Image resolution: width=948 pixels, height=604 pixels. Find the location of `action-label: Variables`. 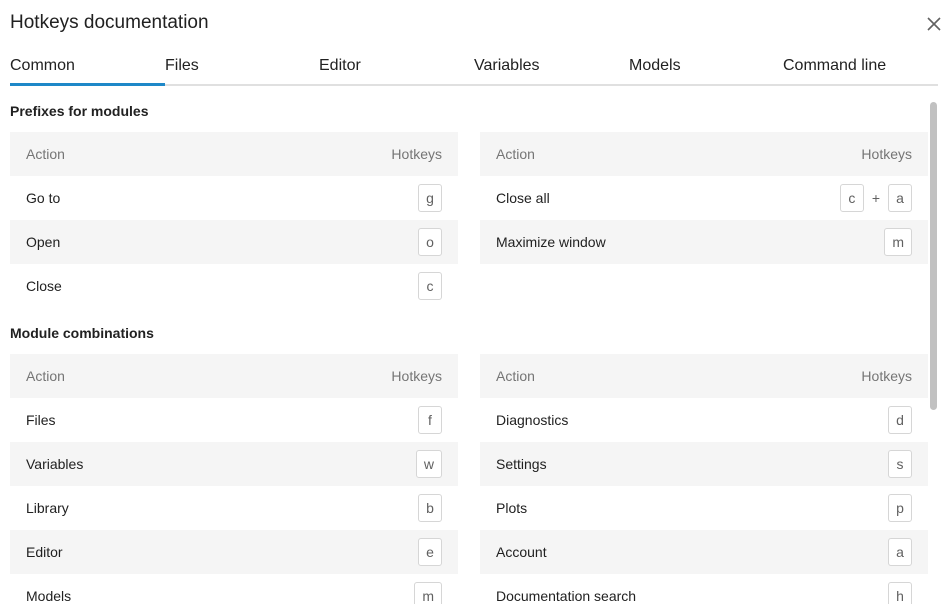

action-label: Variables is located at coordinates (55, 464).